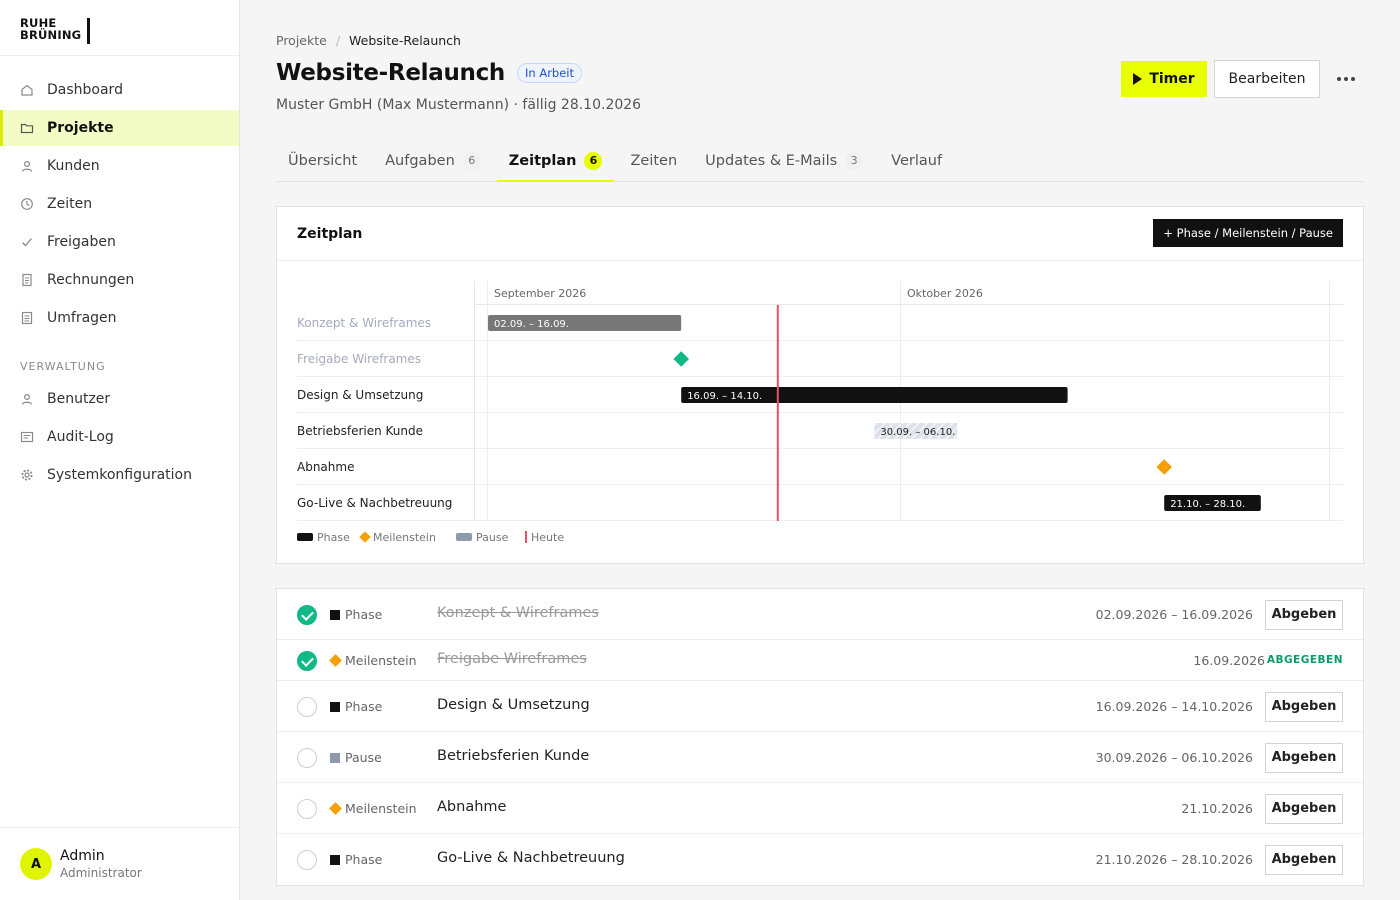 The height and width of the screenshot is (900, 1400). Describe the element at coordinates (1248, 233) in the screenshot. I see `add-phase-button: + Phase / Meilenstein / Pause` at that location.